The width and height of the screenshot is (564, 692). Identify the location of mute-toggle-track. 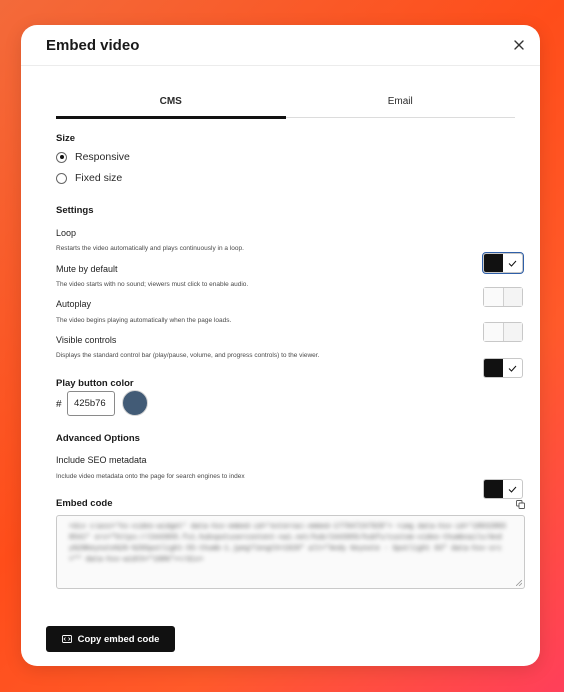
(512, 297).